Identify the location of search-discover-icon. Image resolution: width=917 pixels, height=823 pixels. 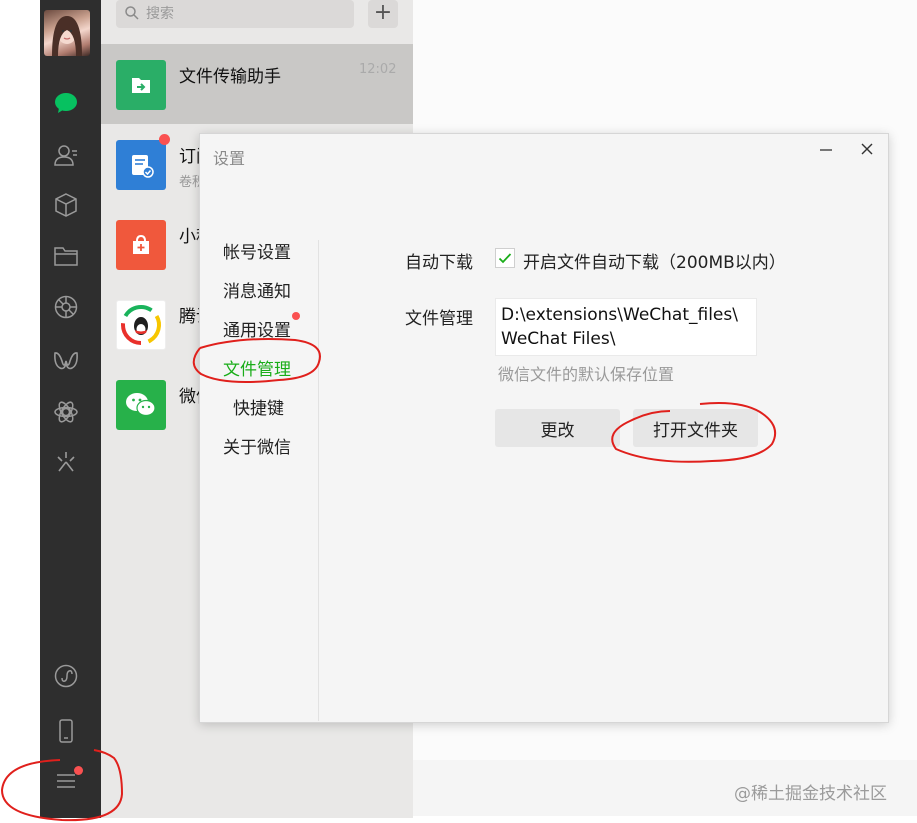
(66, 412).